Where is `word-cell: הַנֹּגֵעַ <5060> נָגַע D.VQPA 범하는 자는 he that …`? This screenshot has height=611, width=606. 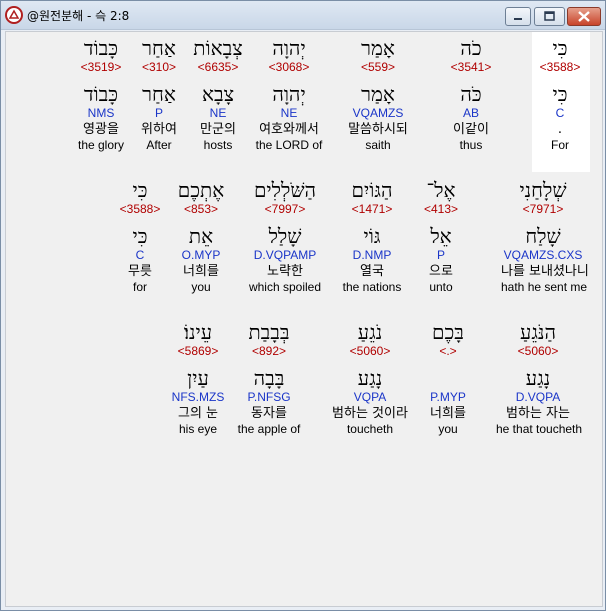
word-cell: הַנֹּגֵעַ <5060> נָגַע D.VQPA 범하는 자는 he that … is located at coordinates (539, 378).